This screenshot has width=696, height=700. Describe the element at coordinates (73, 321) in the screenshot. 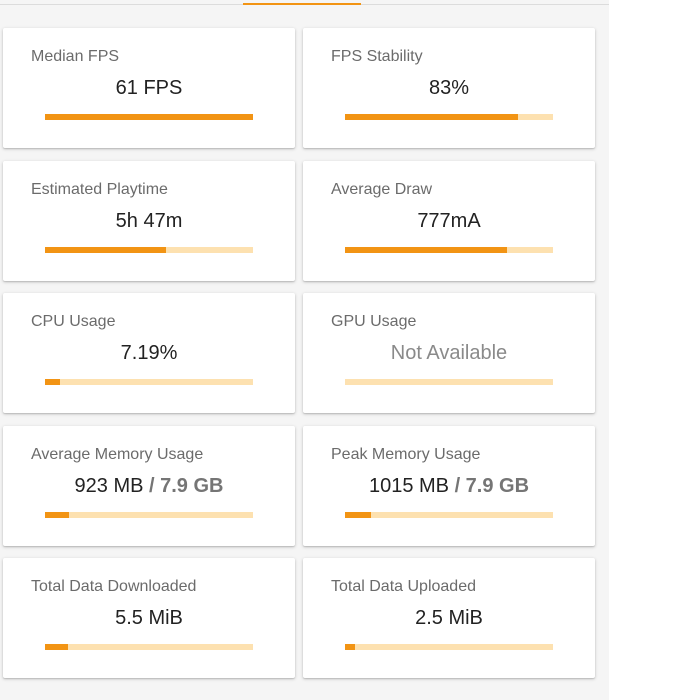

I see `stat-card-title: CPU Usage` at that location.